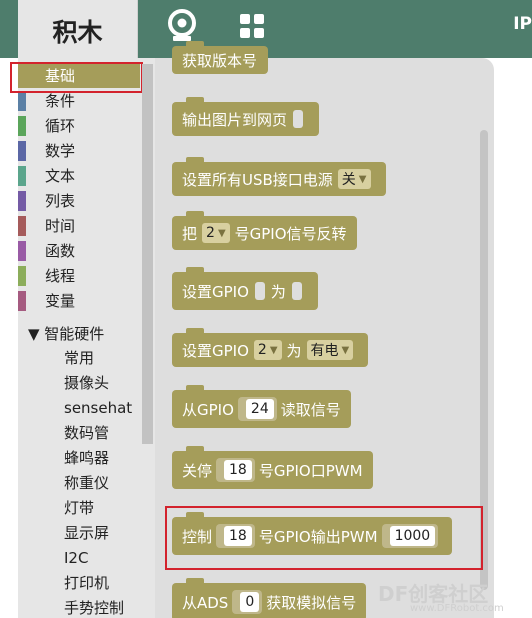 The width and height of the screenshot is (532, 618). I want to click on dropdown-value: 关, so click(348, 180).